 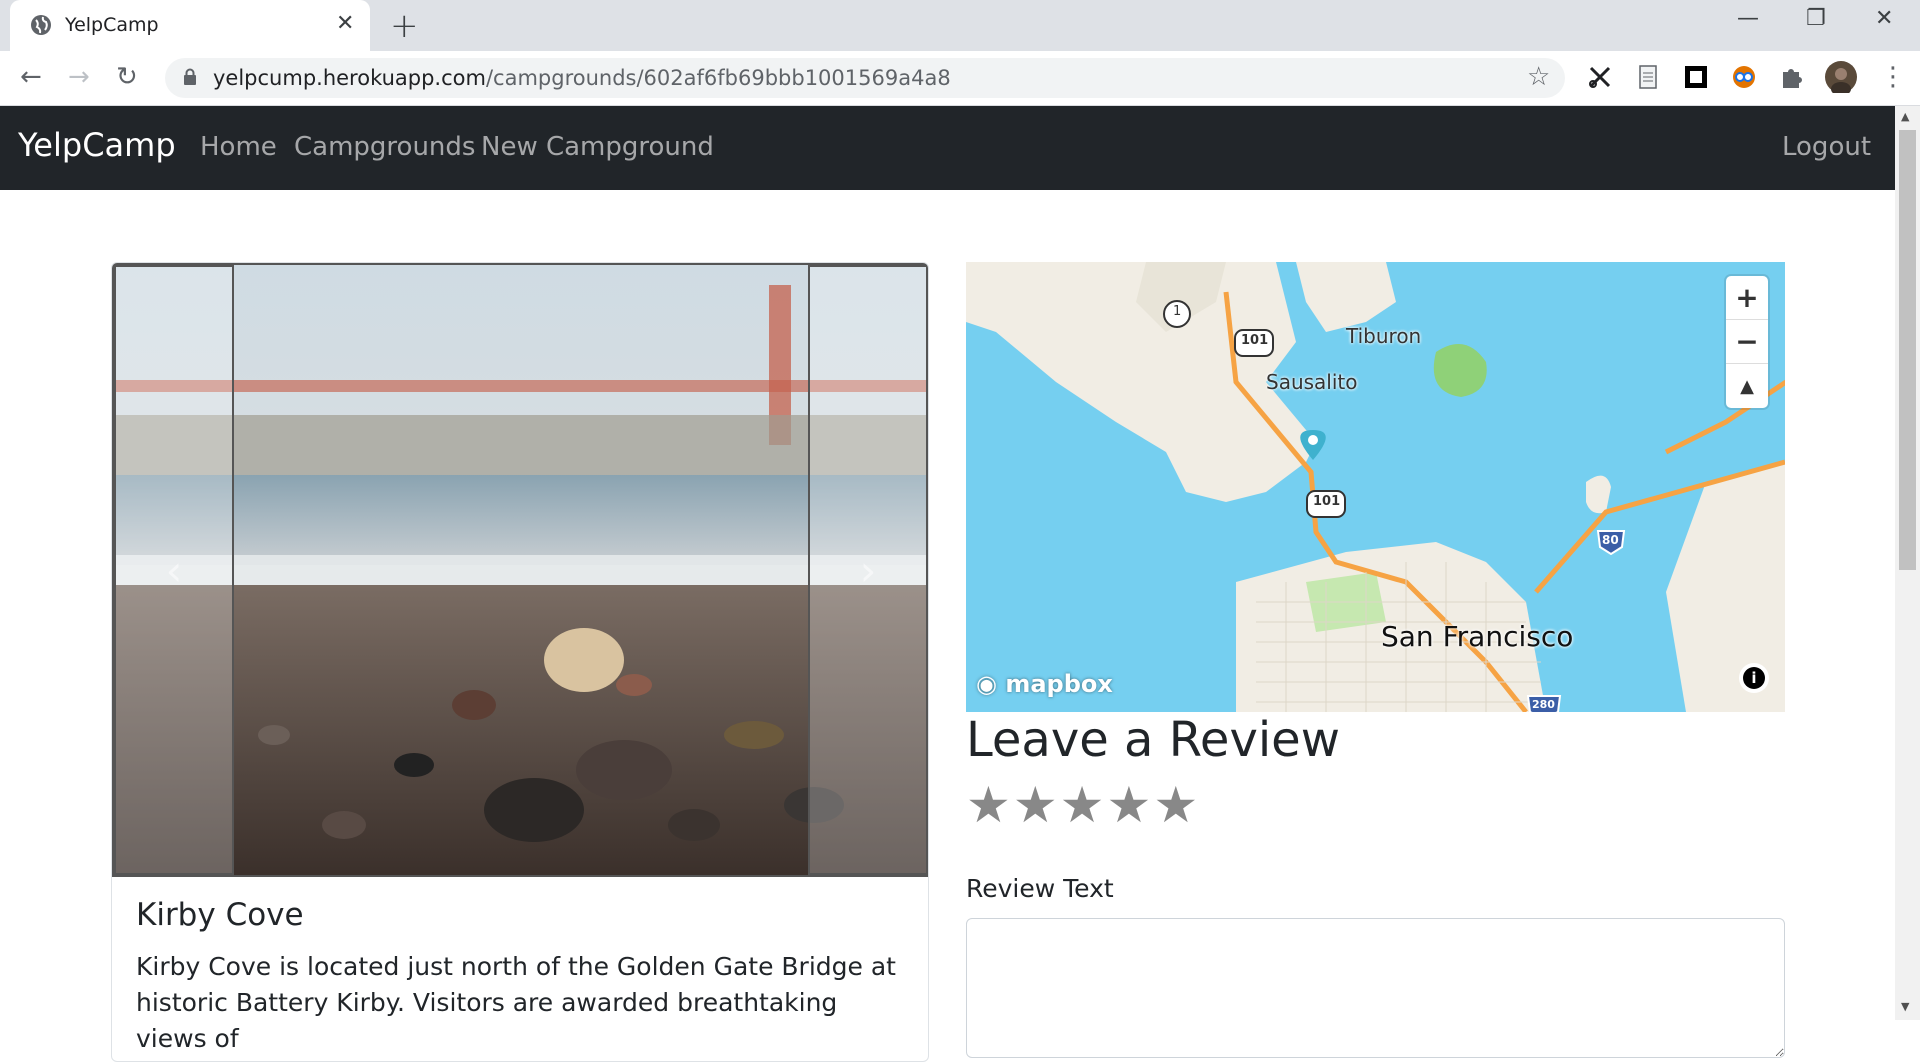 What do you see at coordinates (1905, 116) in the screenshot?
I see `scroll-up-icon: ▲` at bounding box center [1905, 116].